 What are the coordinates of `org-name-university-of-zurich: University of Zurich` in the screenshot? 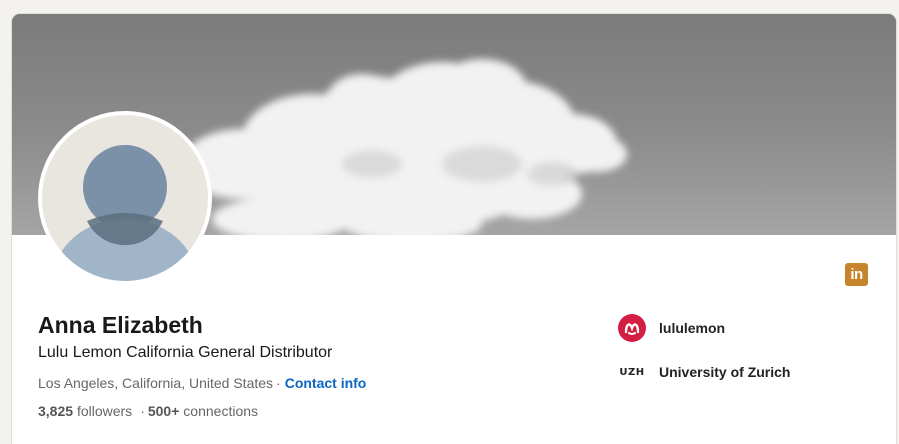 It's located at (725, 372).